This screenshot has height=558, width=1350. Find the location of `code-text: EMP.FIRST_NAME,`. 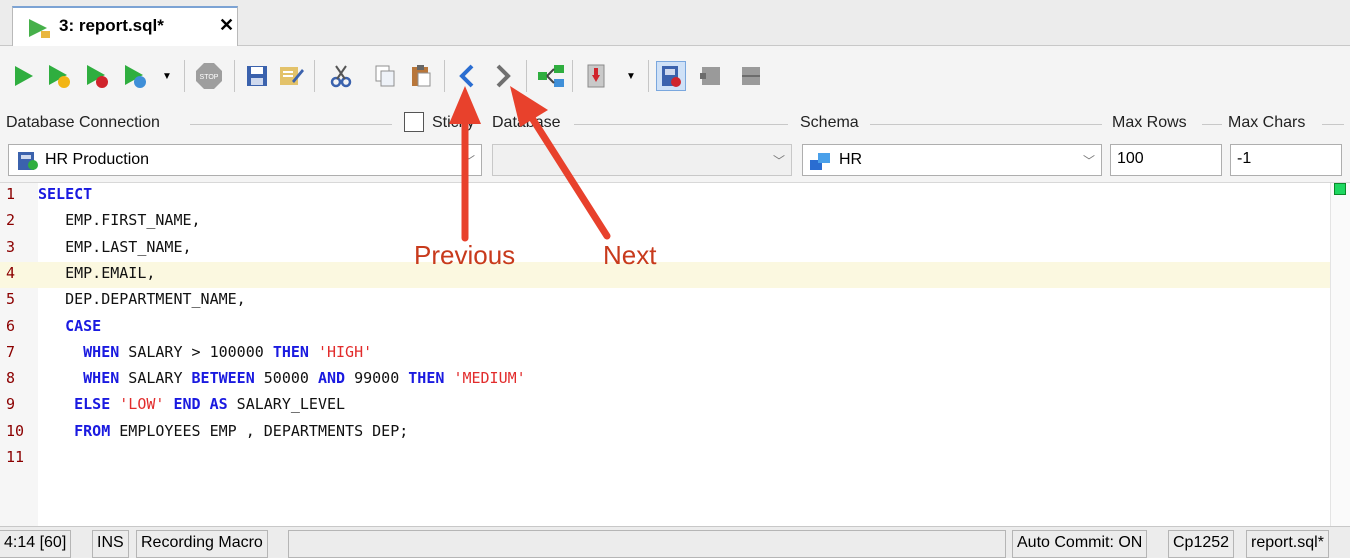

code-text: EMP.FIRST_NAME, is located at coordinates (119, 220).